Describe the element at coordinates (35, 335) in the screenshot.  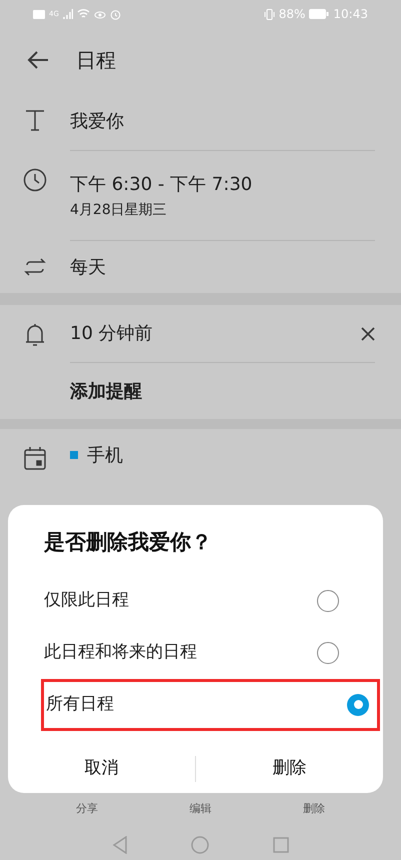
I see `bell-icon` at that location.